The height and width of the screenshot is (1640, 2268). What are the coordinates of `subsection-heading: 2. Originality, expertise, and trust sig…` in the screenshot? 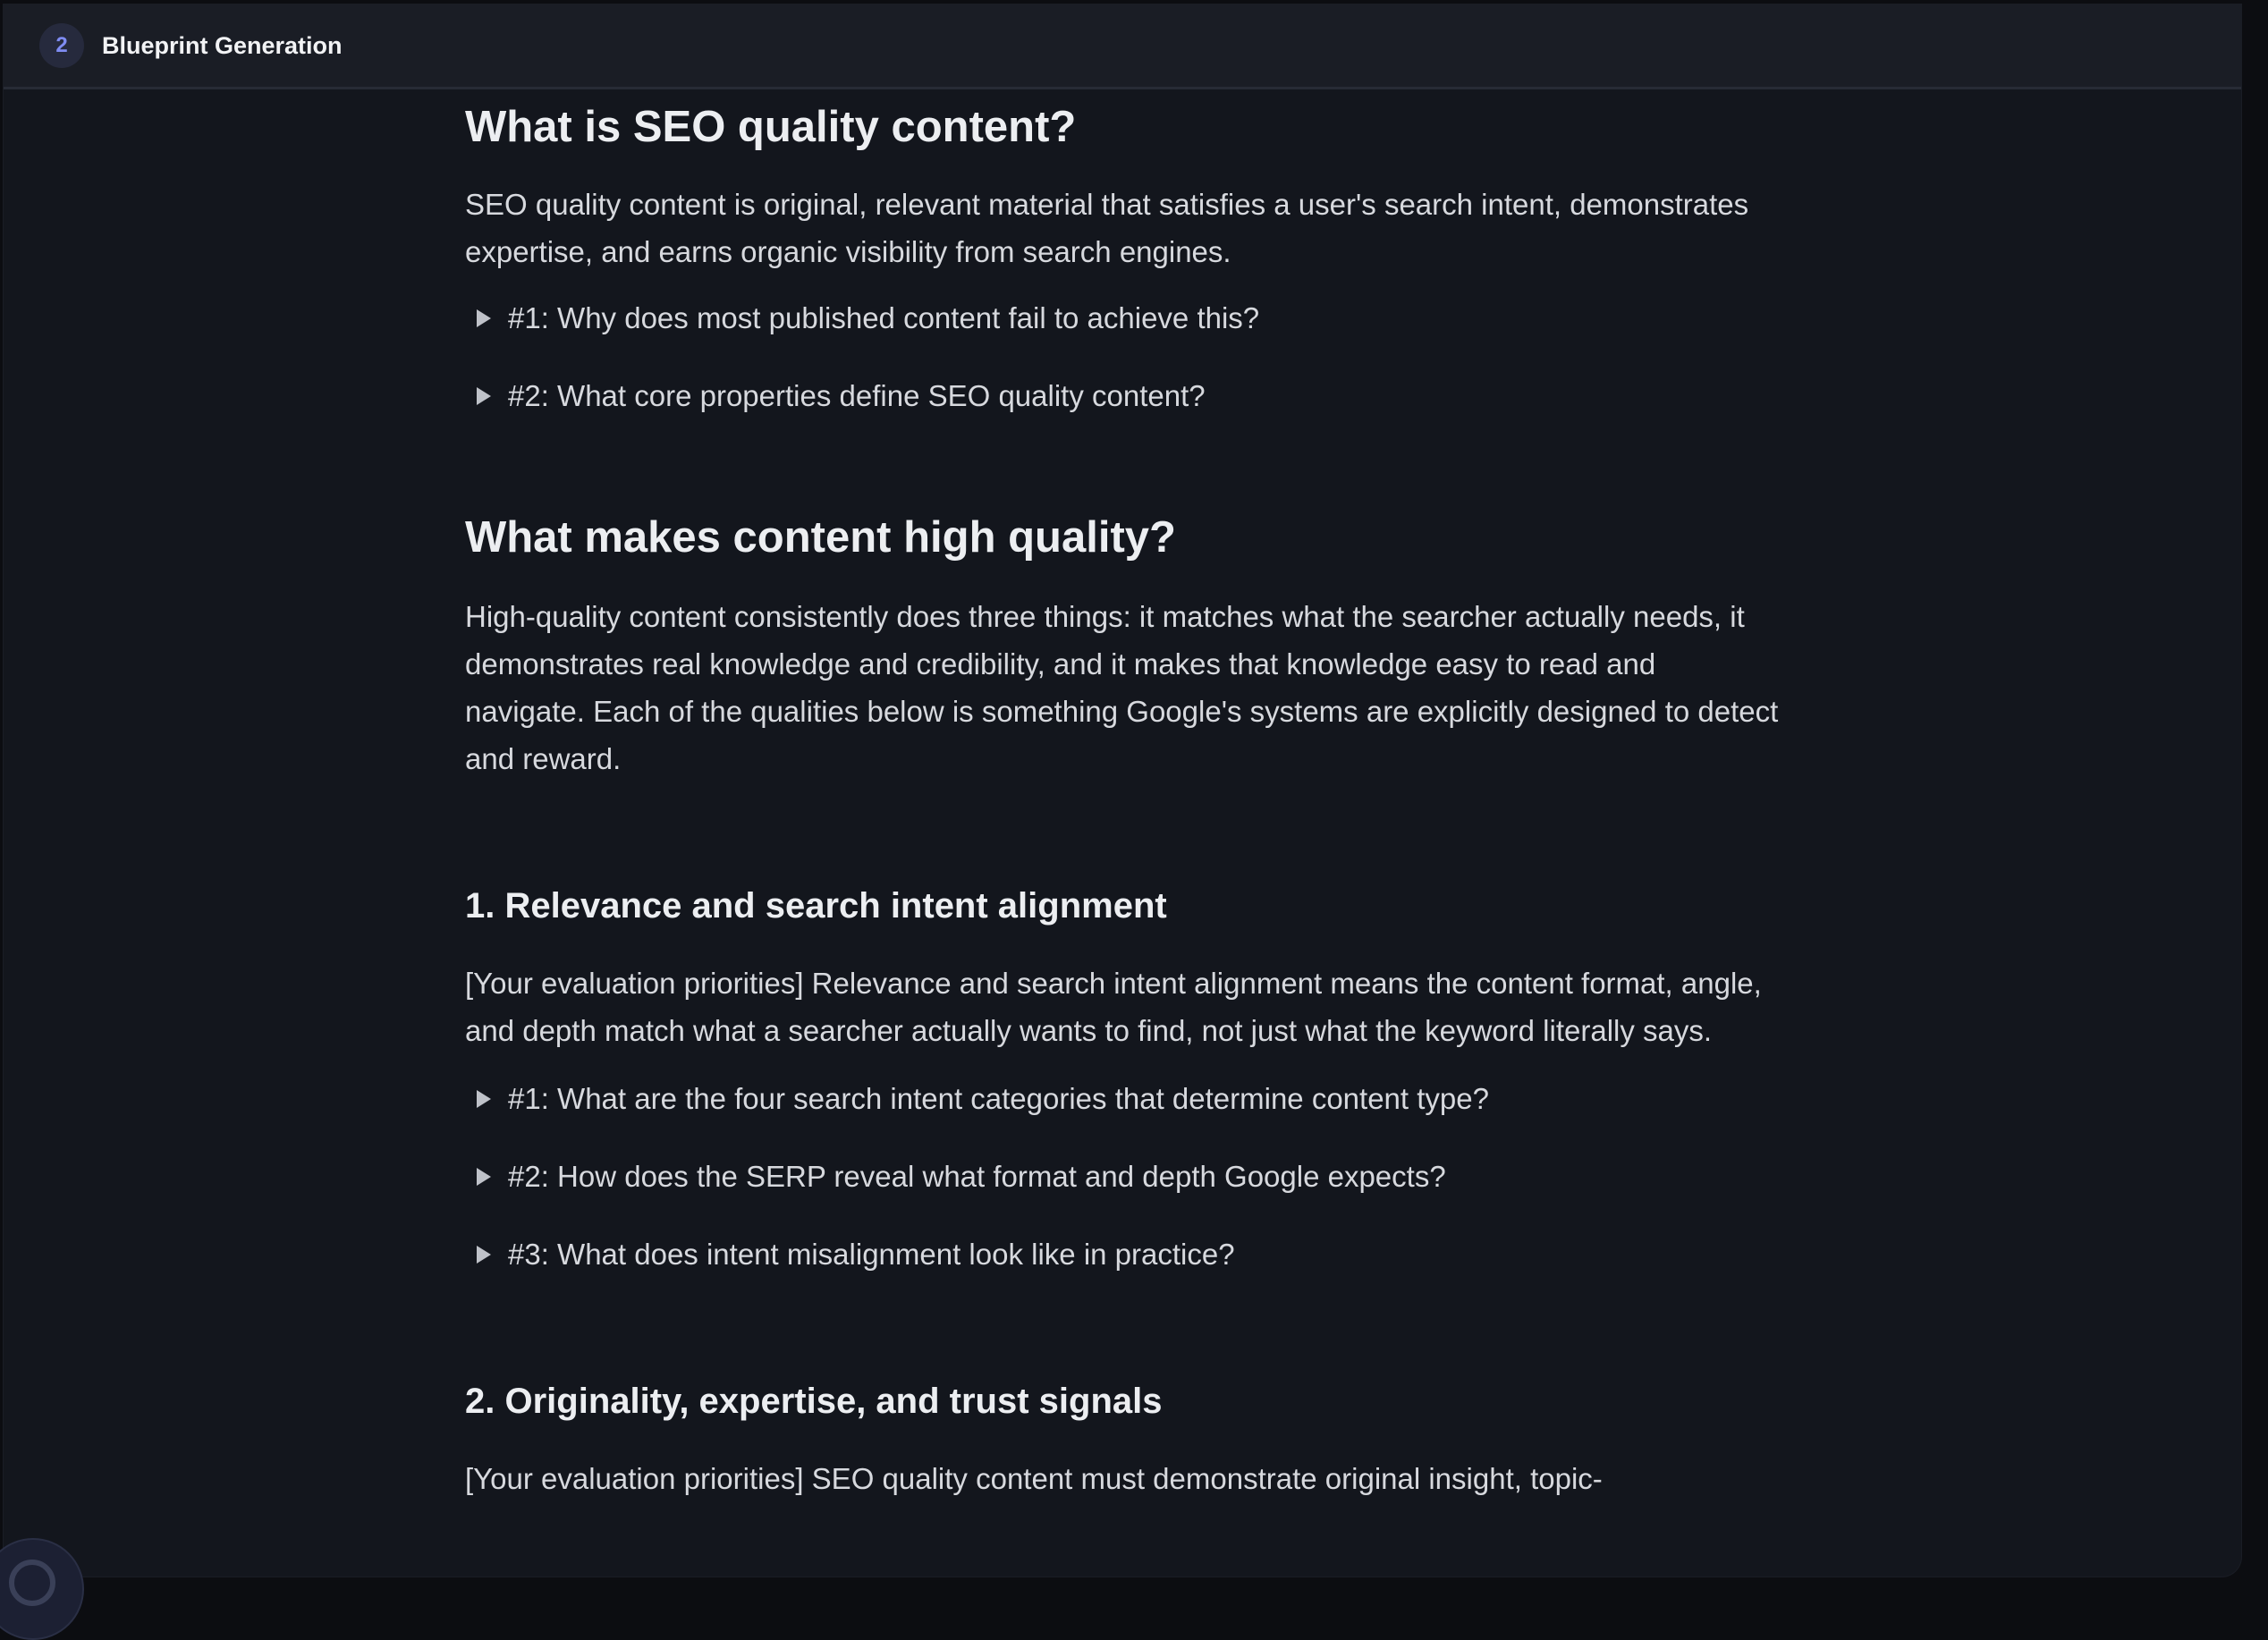 It's located at (814, 1402).